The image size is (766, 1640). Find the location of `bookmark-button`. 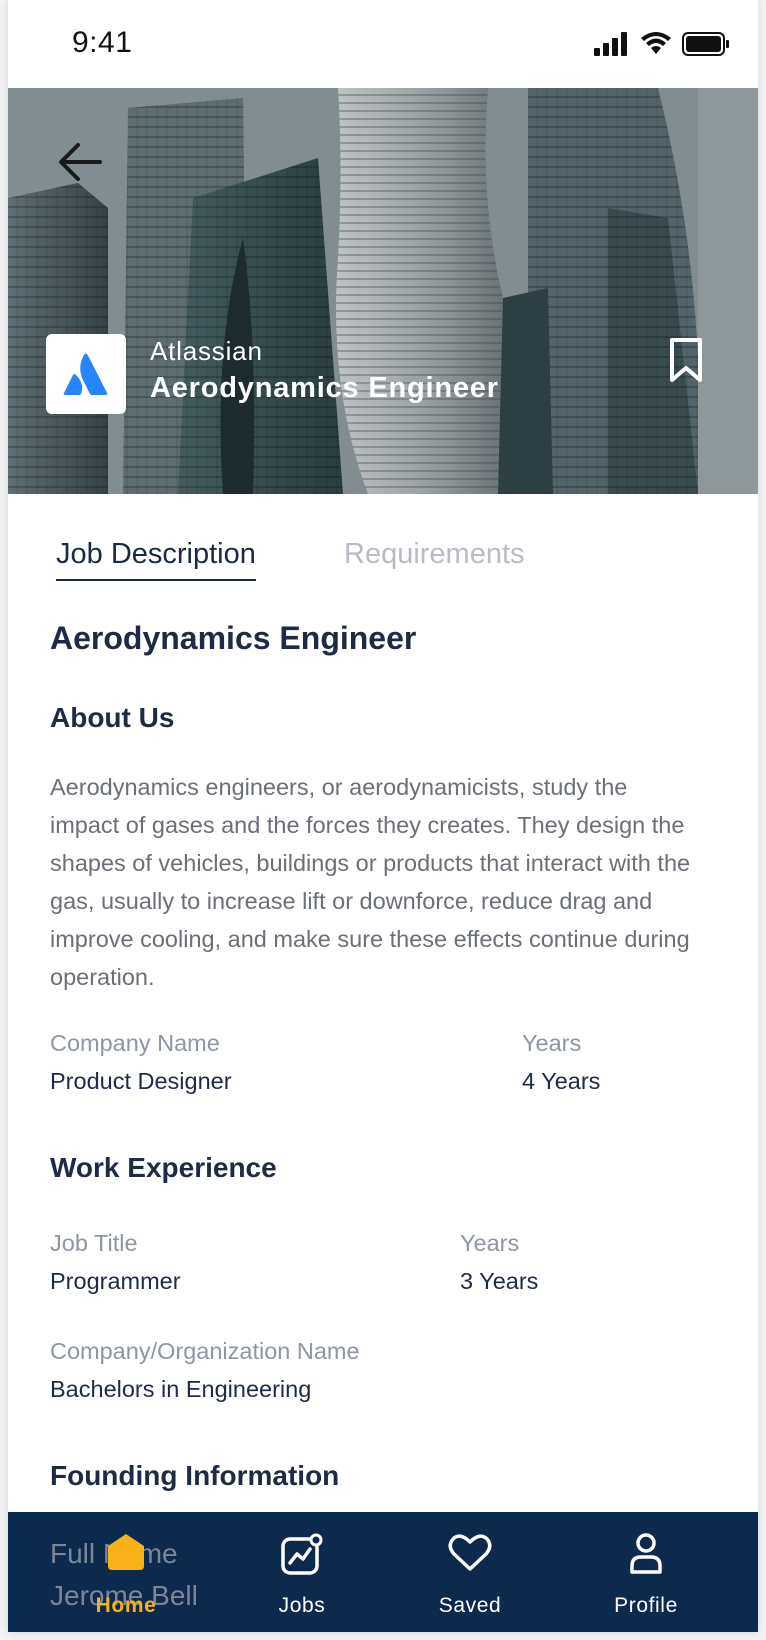

bookmark-button is located at coordinates (686, 361).